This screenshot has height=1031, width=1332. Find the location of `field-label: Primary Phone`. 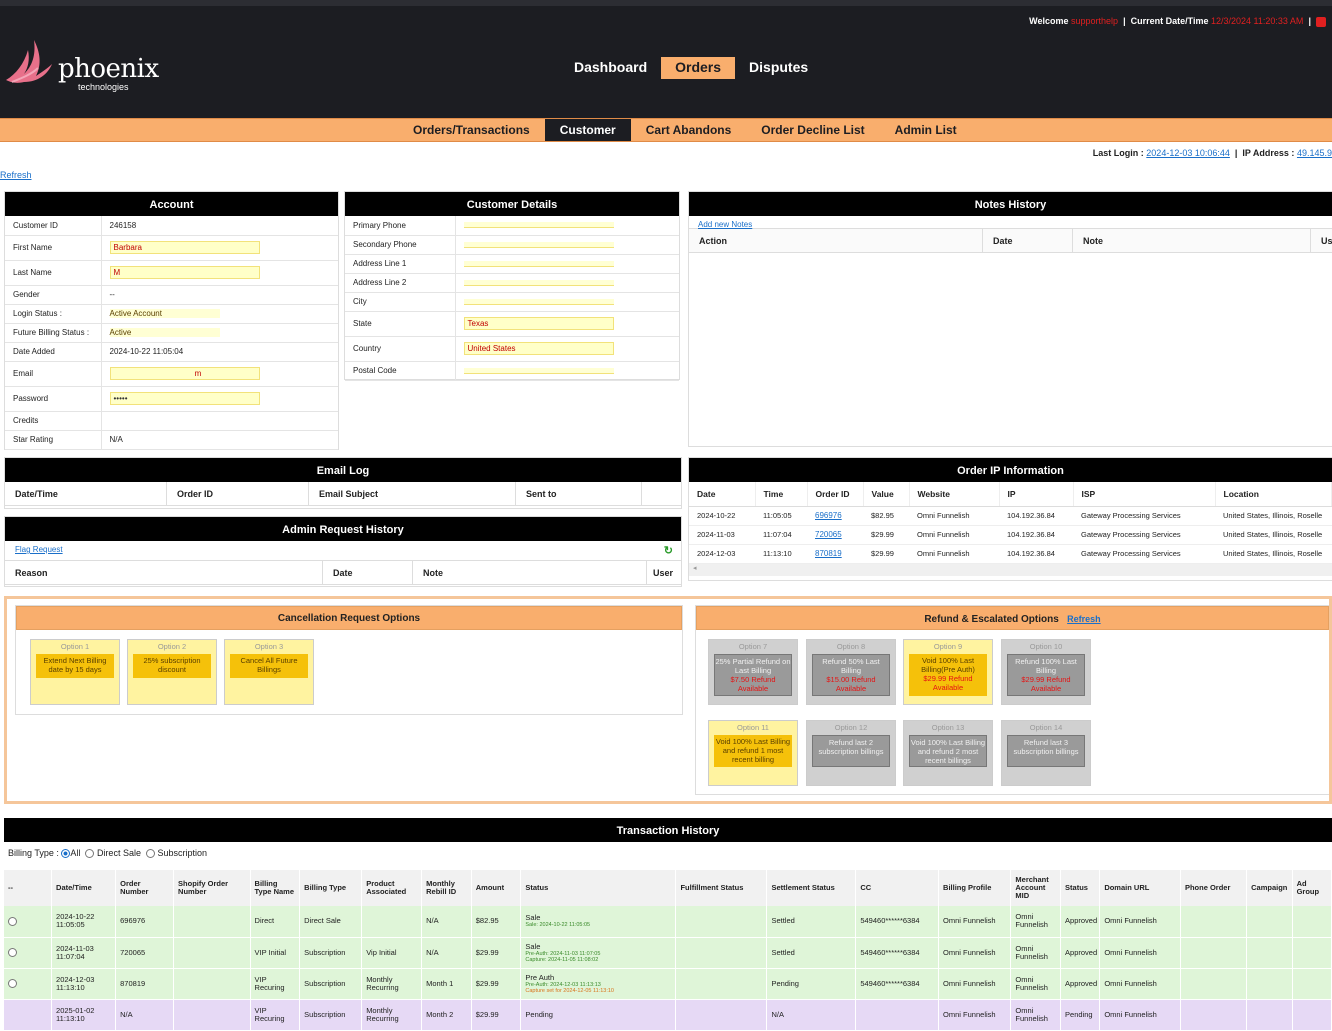

field-label: Primary Phone is located at coordinates (400, 226).